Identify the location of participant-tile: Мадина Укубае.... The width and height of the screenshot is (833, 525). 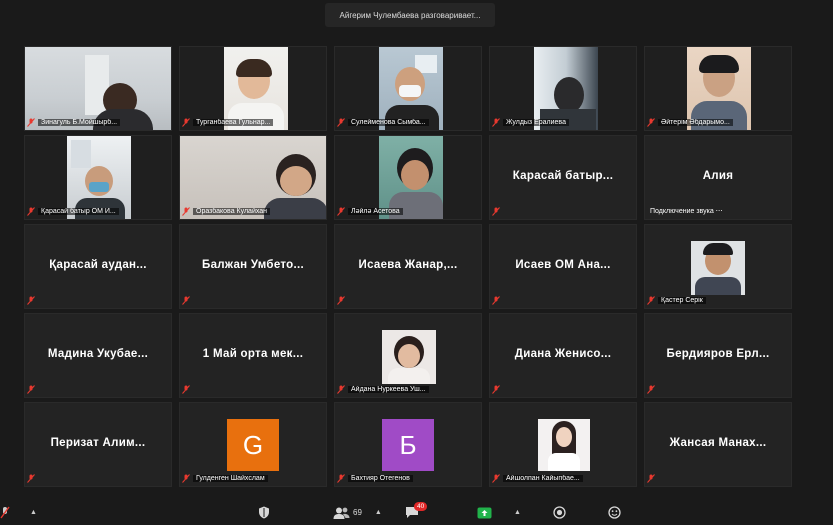
(98, 355).